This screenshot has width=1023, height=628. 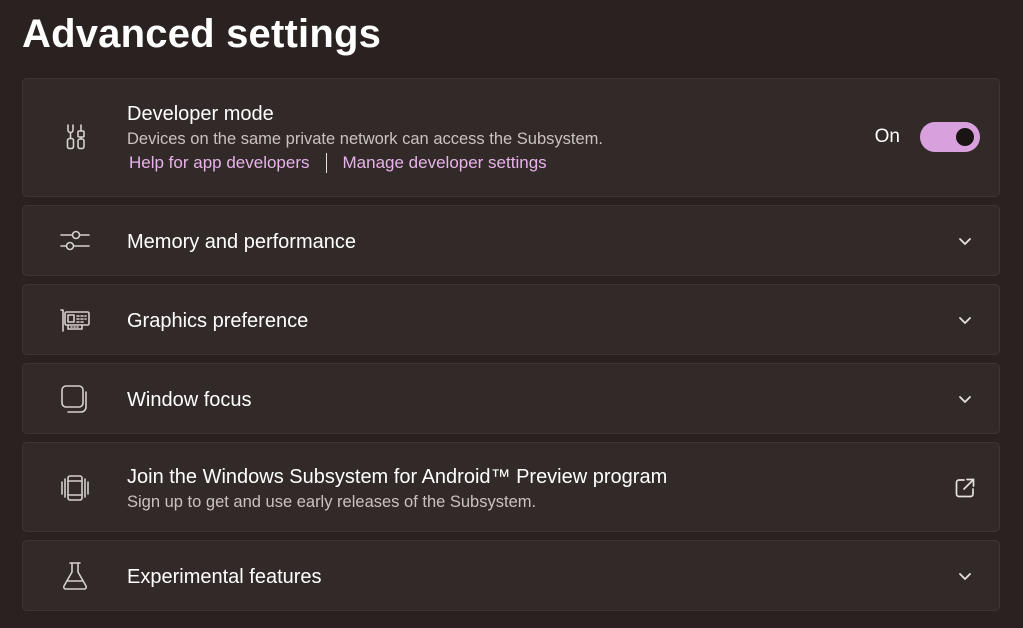 What do you see at coordinates (241, 242) in the screenshot?
I see `memory-performance-title: Memory and performance` at bounding box center [241, 242].